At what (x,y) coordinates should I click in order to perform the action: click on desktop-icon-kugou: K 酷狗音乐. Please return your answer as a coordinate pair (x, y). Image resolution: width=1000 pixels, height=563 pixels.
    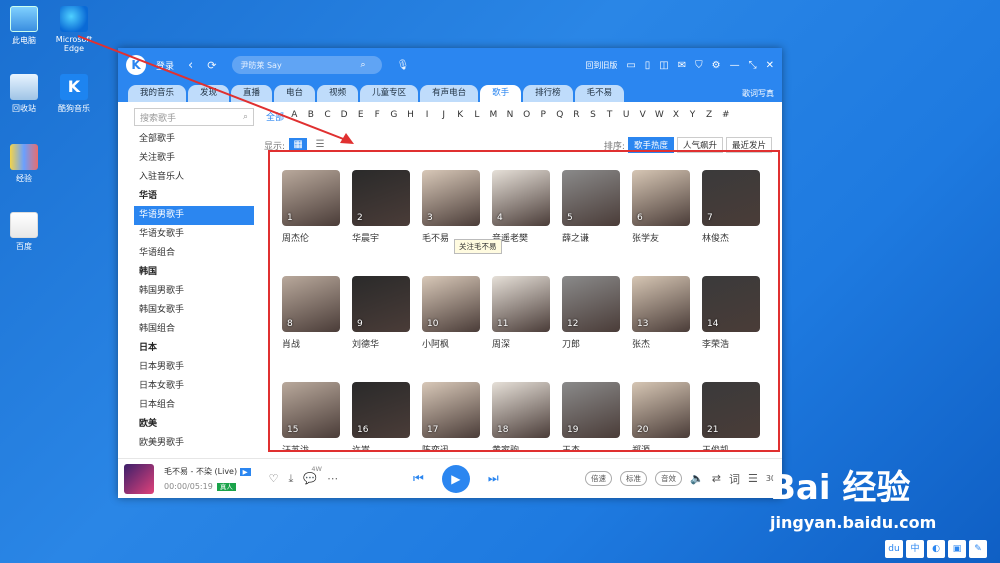
    Looking at the image, I should click on (74, 94).